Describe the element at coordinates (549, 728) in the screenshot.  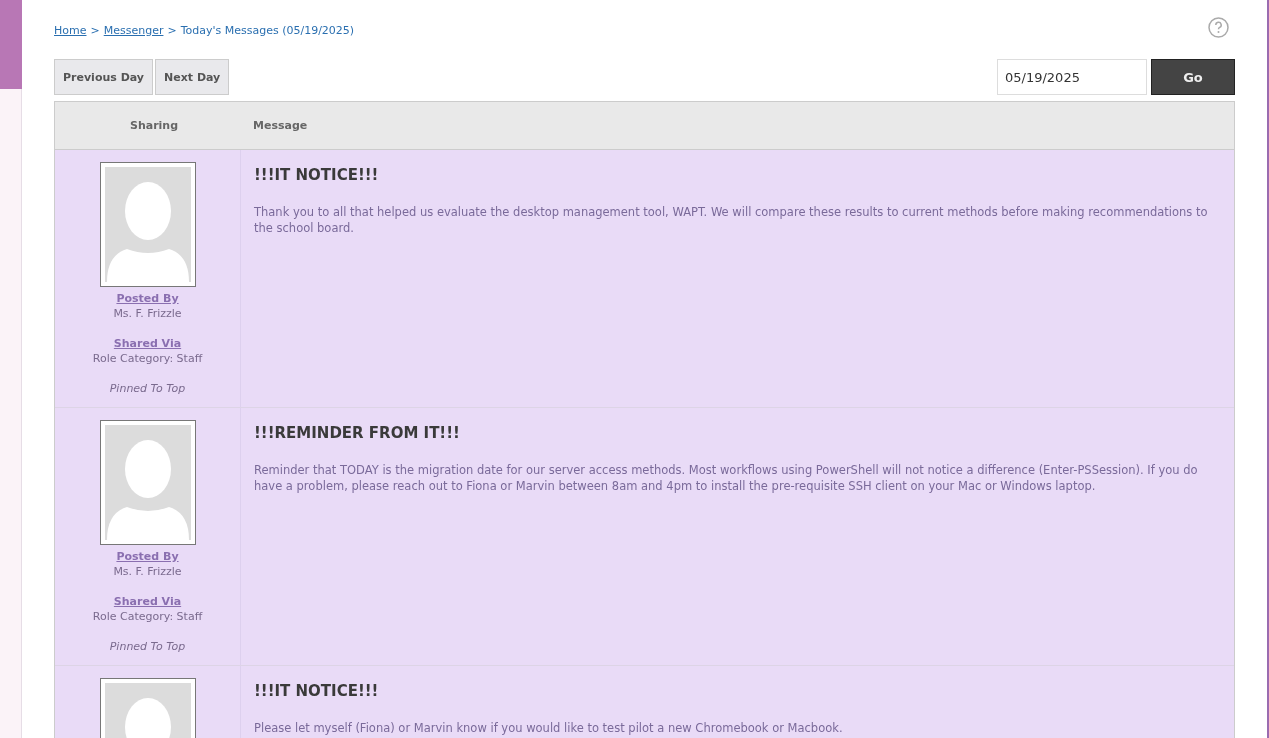
I see `message-body: Please let myself (Fiona) or Marvin know if you would like to test pilot a new Chromebook or Macbook.` at that location.